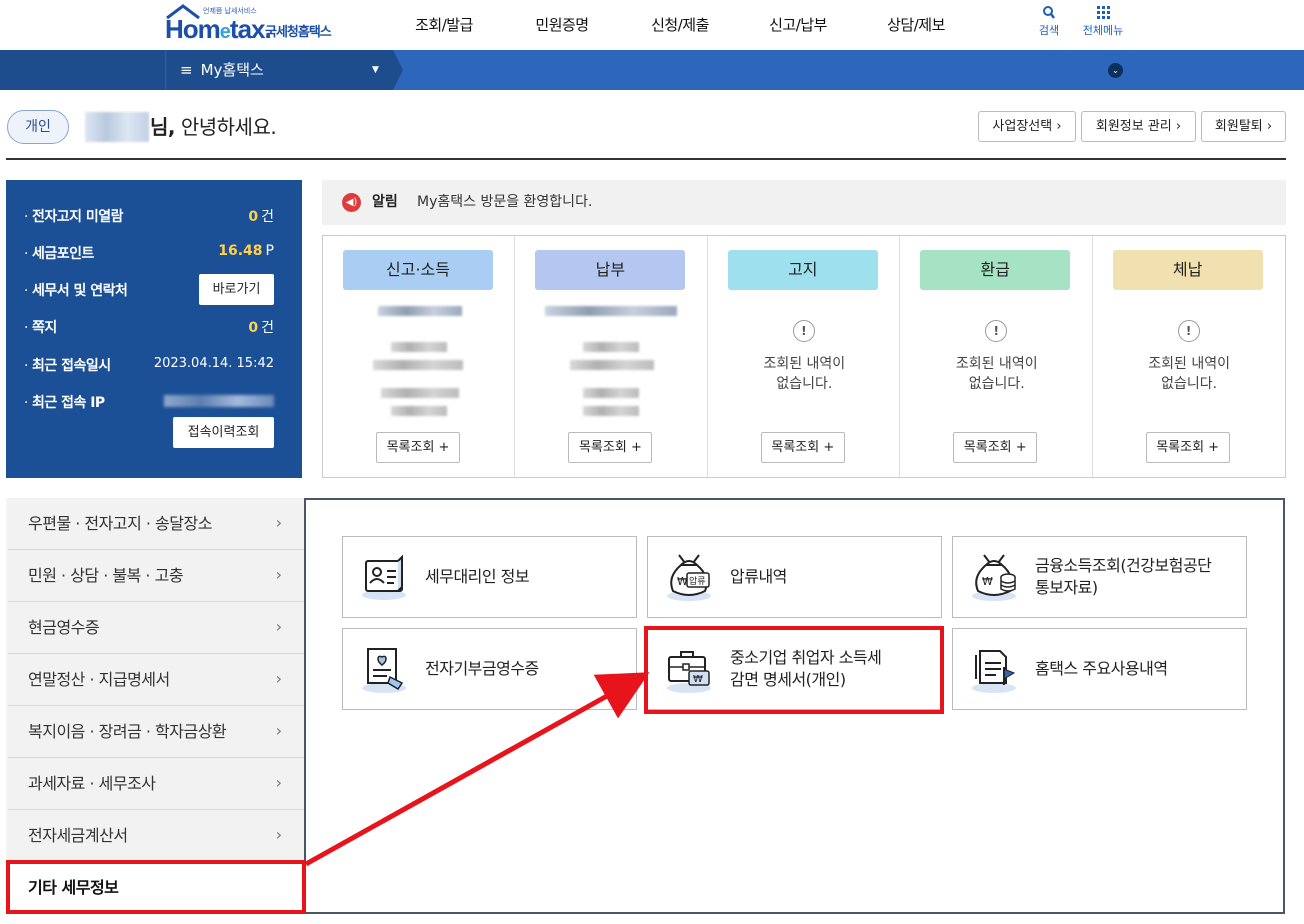  What do you see at coordinates (794, 577) in the screenshot?
I see `tile-seizure-history: ₩ 압류 압류내역` at bounding box center [794, 577].